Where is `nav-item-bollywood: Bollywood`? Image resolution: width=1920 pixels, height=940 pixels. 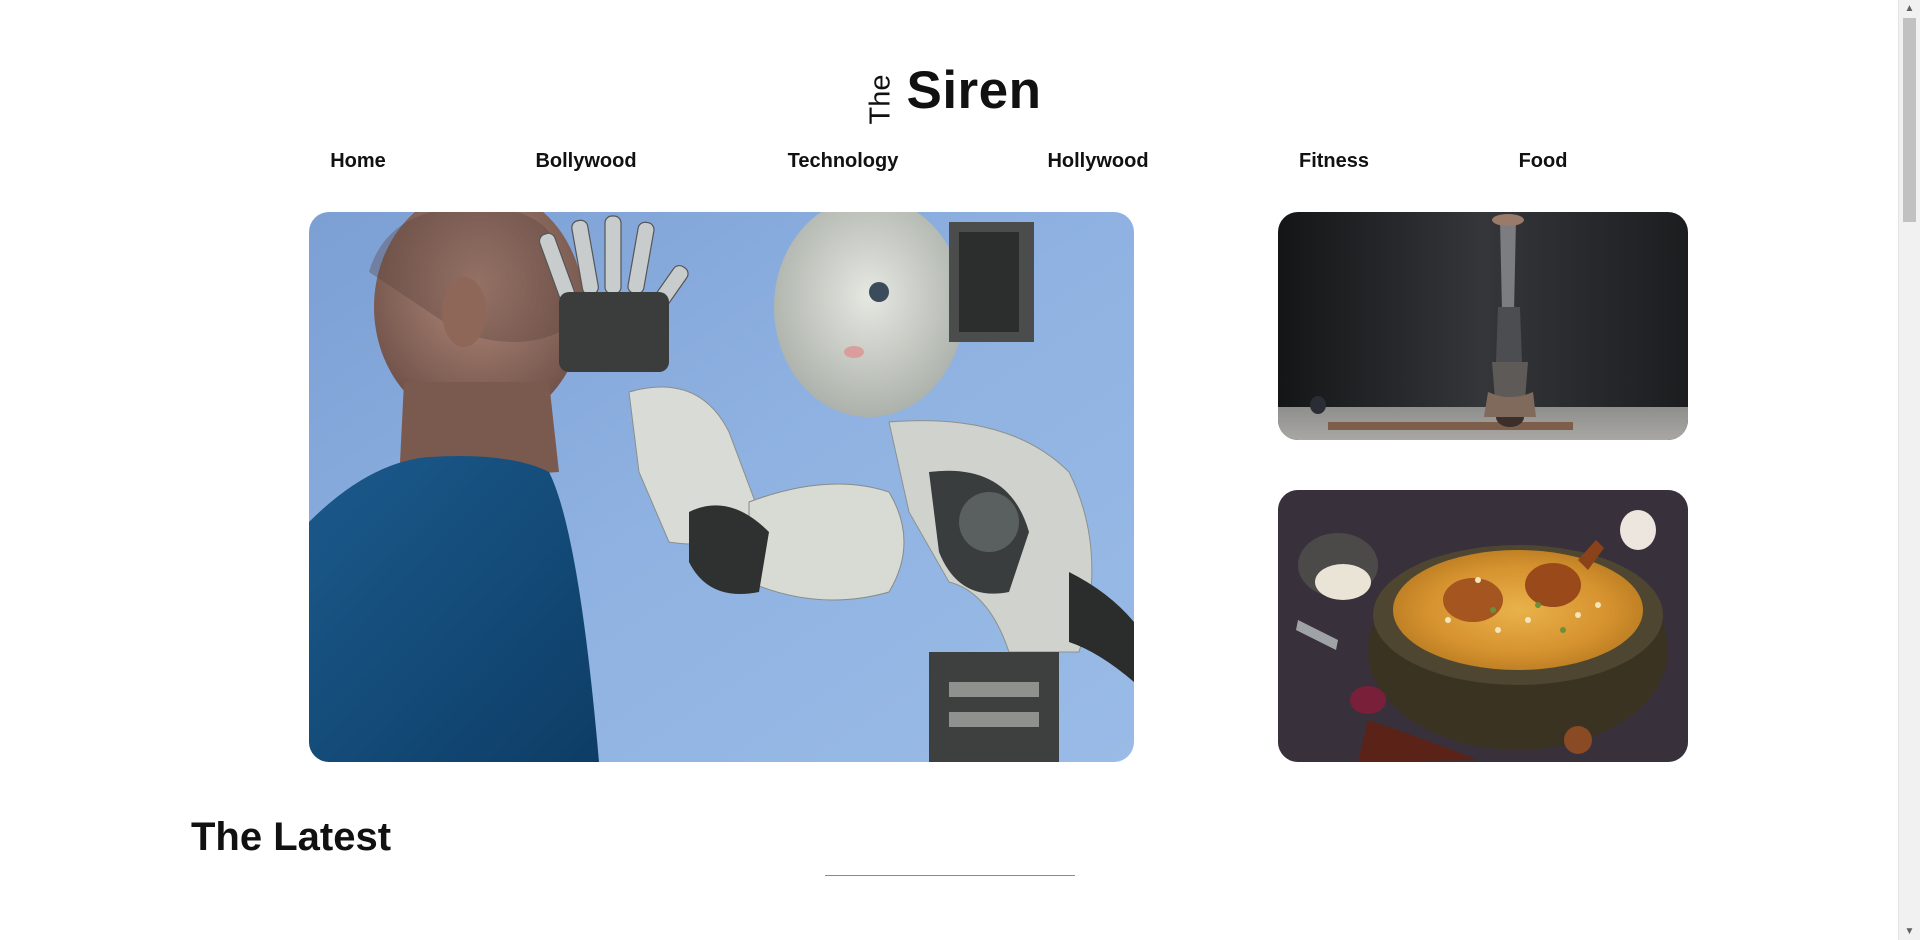 nav-item-bollywood: Bollywood is located at coordinates (585, 161).